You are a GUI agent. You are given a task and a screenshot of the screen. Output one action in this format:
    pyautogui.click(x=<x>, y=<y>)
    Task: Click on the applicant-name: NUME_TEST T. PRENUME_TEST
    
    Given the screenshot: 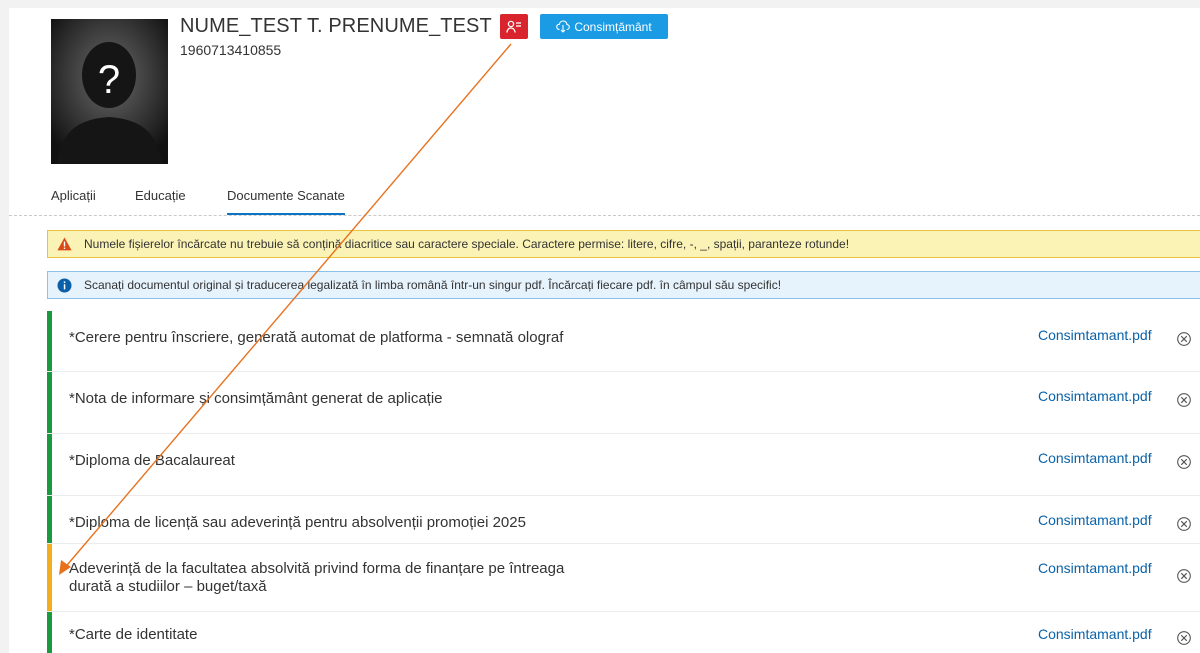 What is the action you would take?
    pyautogui.click(x=336, y=26)
    